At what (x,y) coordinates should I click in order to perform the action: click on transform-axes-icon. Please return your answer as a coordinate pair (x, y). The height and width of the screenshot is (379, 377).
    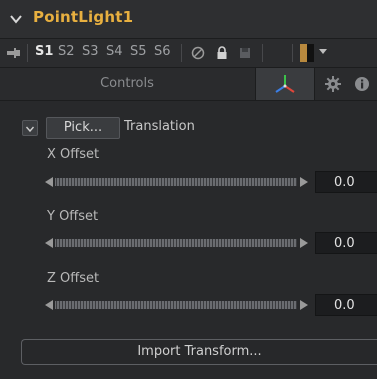
    Looking at the image, I should click on (285, 84).